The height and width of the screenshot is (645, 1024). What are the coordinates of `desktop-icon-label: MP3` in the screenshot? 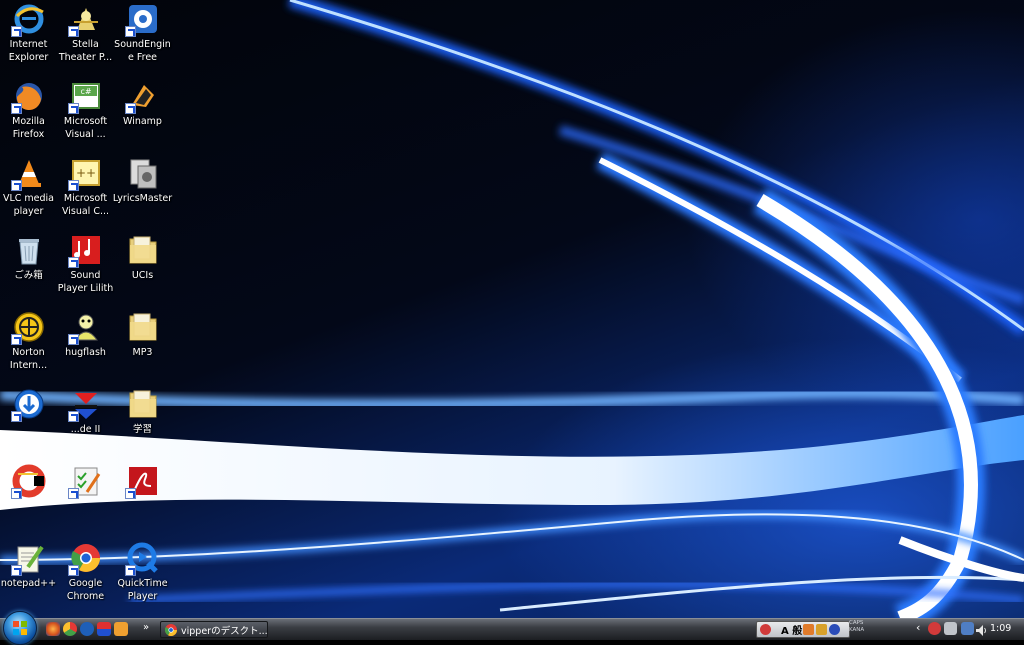 It's located at (142, 352).